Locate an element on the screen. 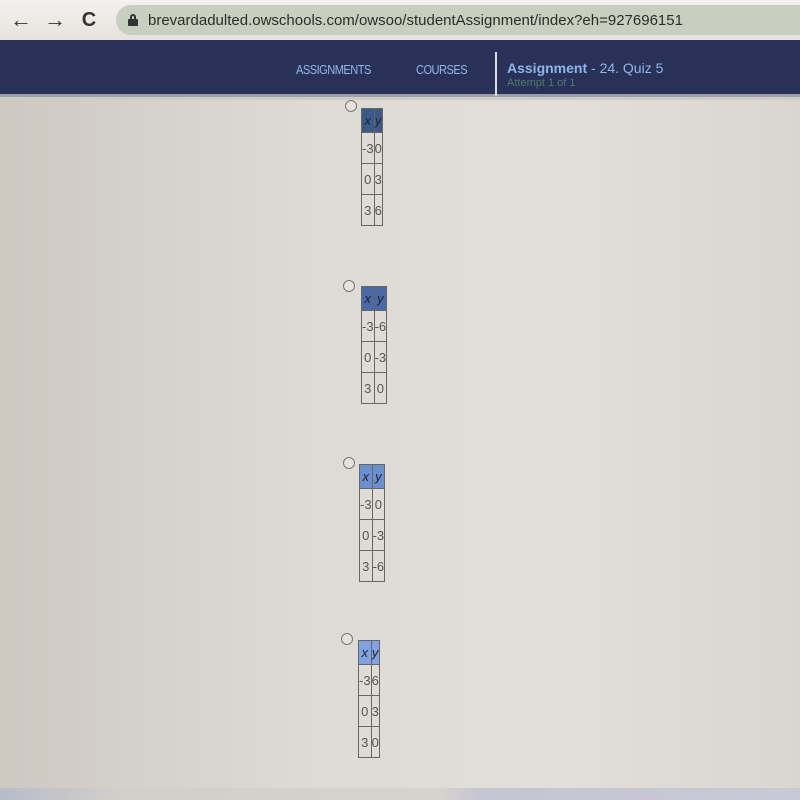 The image size is (800, 800). attempt-label: Attempt 1 of 1 is located at coordinates (541, 83).